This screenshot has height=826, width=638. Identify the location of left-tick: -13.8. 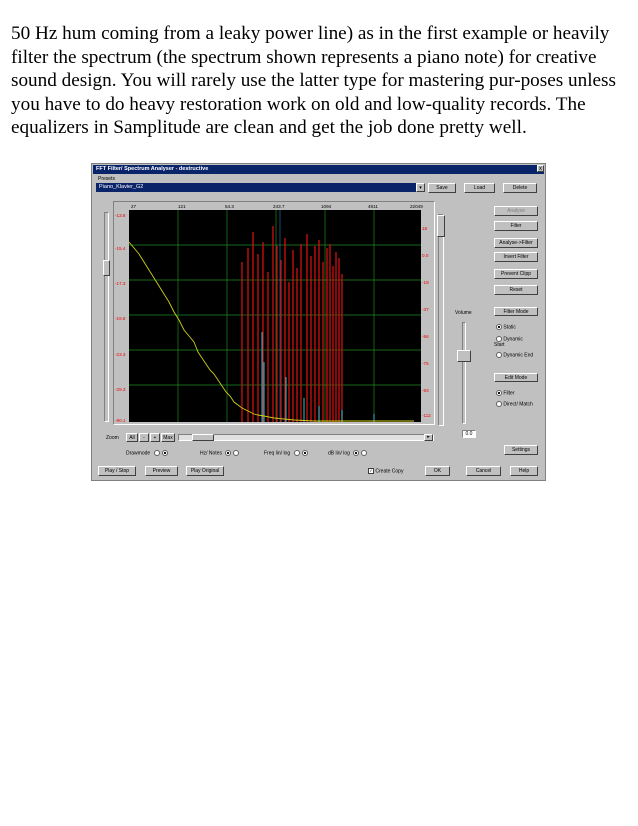
(120, 215).